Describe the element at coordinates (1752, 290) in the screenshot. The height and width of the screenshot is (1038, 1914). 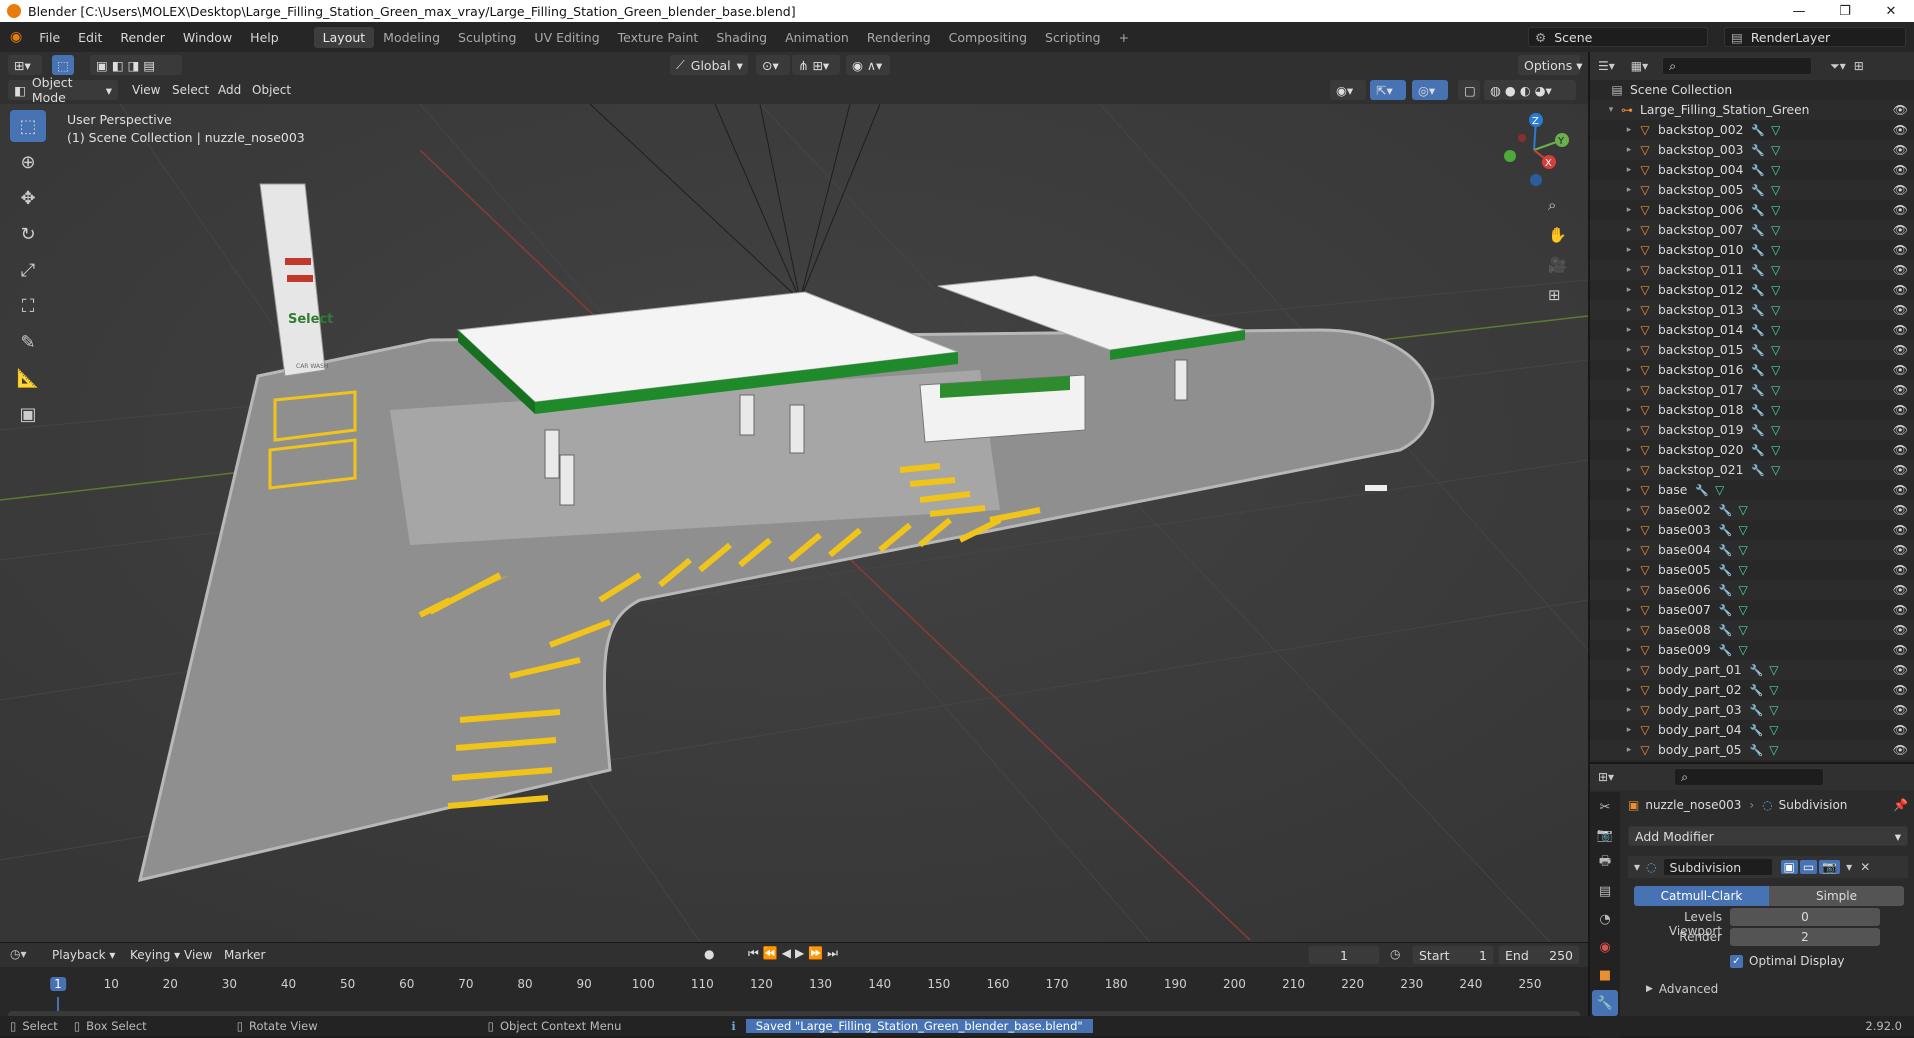
I see `outliner-object-row: ▸ ▽ backstop_012 🔧 ▽ 👁` at that location.